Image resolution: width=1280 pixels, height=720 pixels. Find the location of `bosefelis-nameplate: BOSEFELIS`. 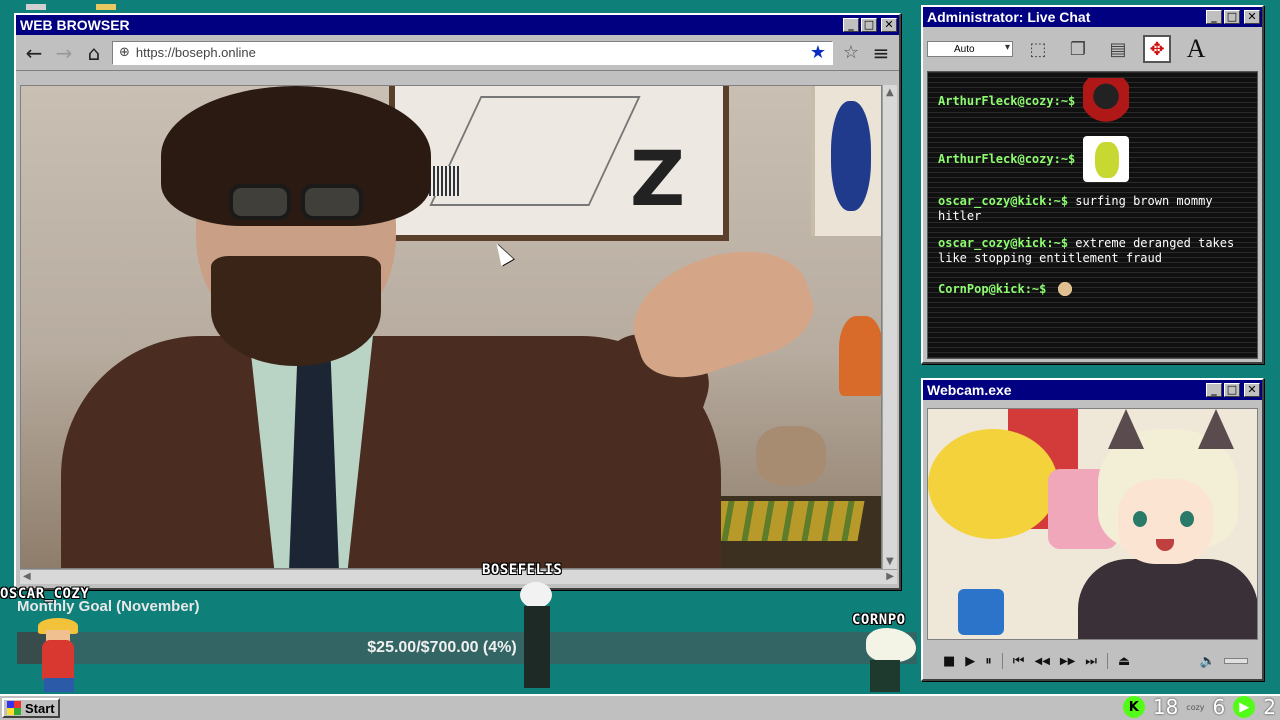

bosefelis-nameplate: BOSEFELIS is located at coordinates (522, 570).